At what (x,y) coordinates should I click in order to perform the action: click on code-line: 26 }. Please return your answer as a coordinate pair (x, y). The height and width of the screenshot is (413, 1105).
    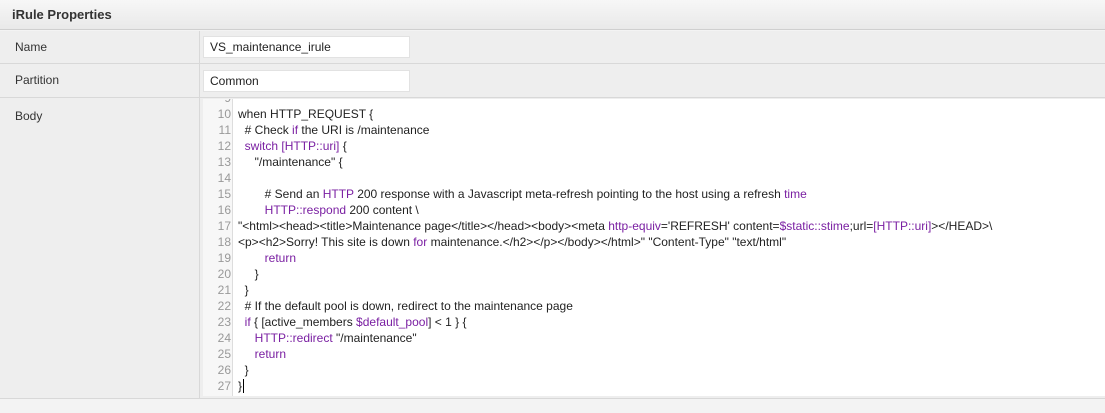
    Looking at the image, I should click on (654, 370).